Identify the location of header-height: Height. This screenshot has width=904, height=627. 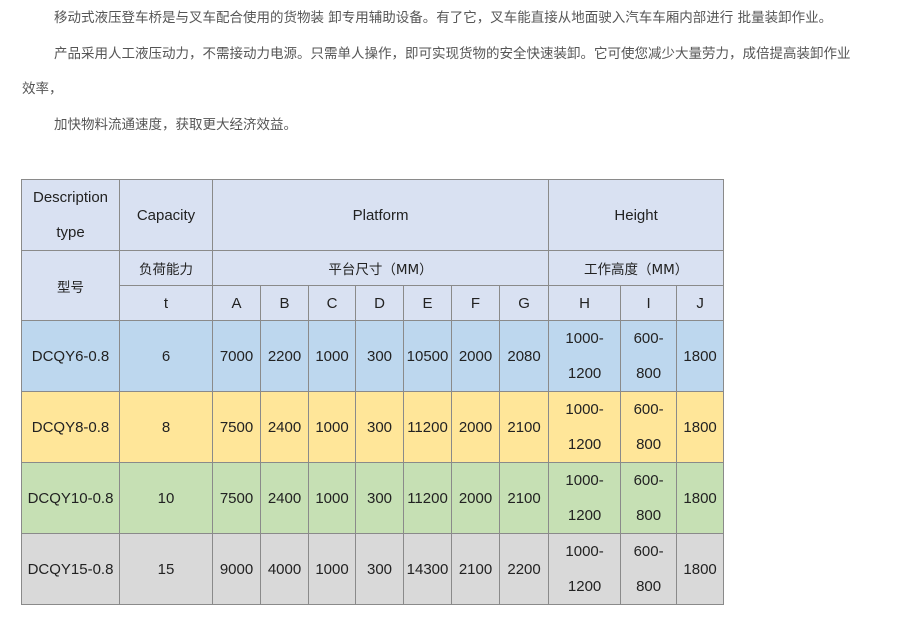
(636, 215).